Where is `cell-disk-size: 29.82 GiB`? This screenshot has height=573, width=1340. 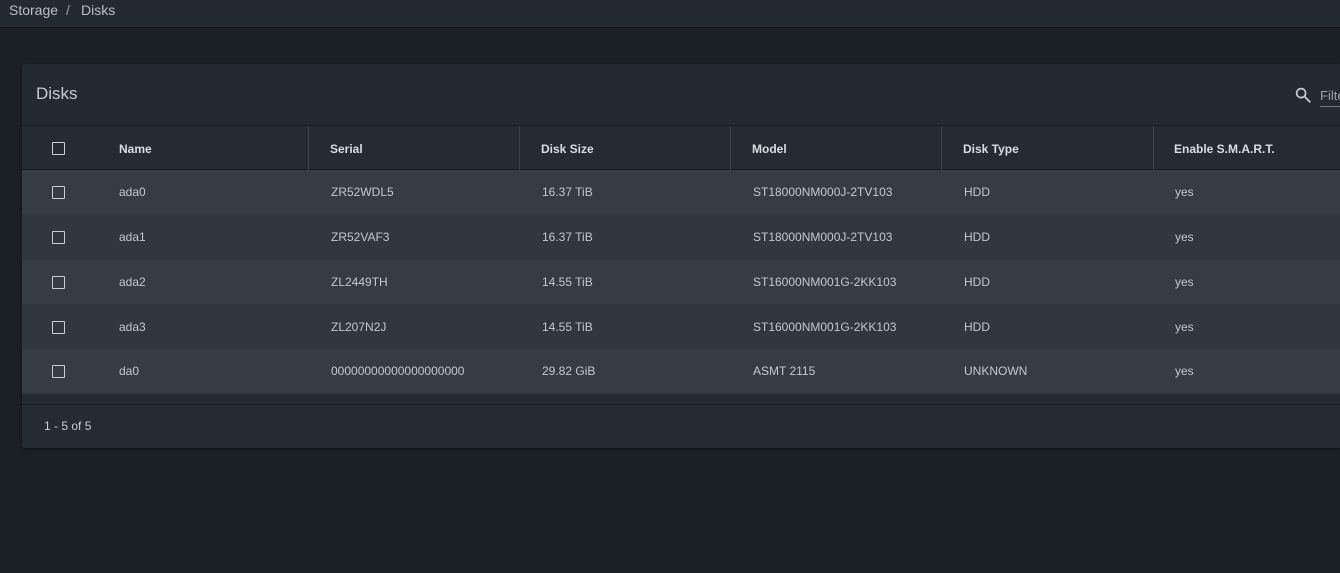 cell-disk-size: 29.82 GiB is located at coordinates (569, 371).